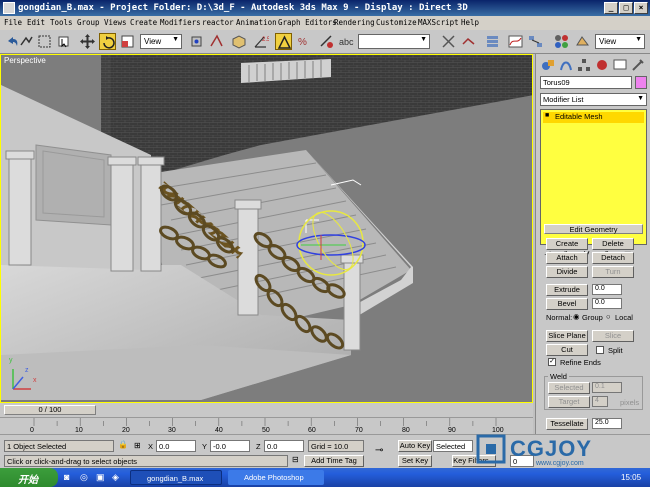 The width and height of the screenshot is (650, 487). Describe the element at coordinates (137, 445) in the screenshot. I see `absolute-mode-icon: ⊞` at that location.